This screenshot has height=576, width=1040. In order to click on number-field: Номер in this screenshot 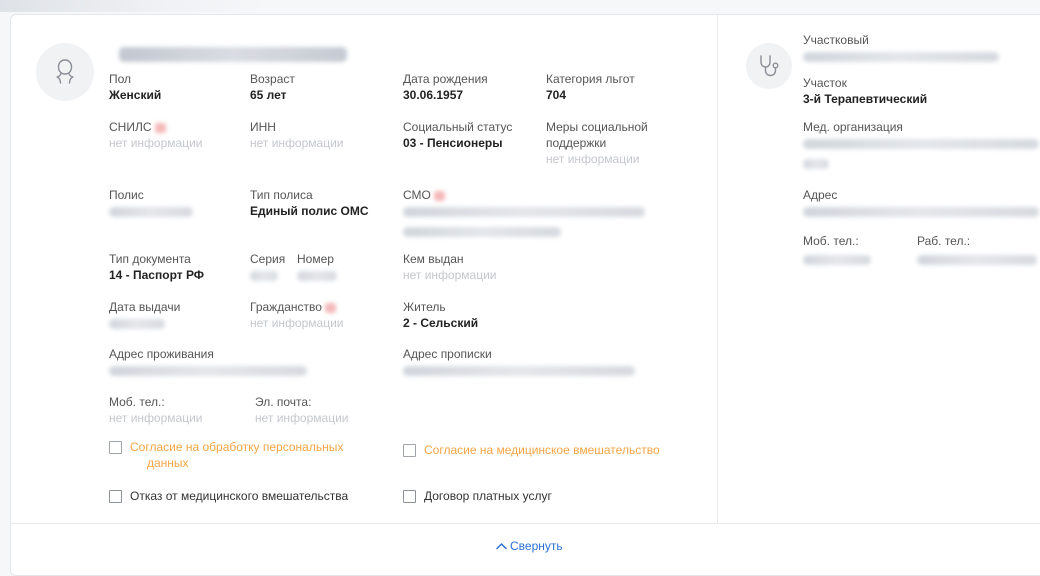, I will do `click(317, 268)`.